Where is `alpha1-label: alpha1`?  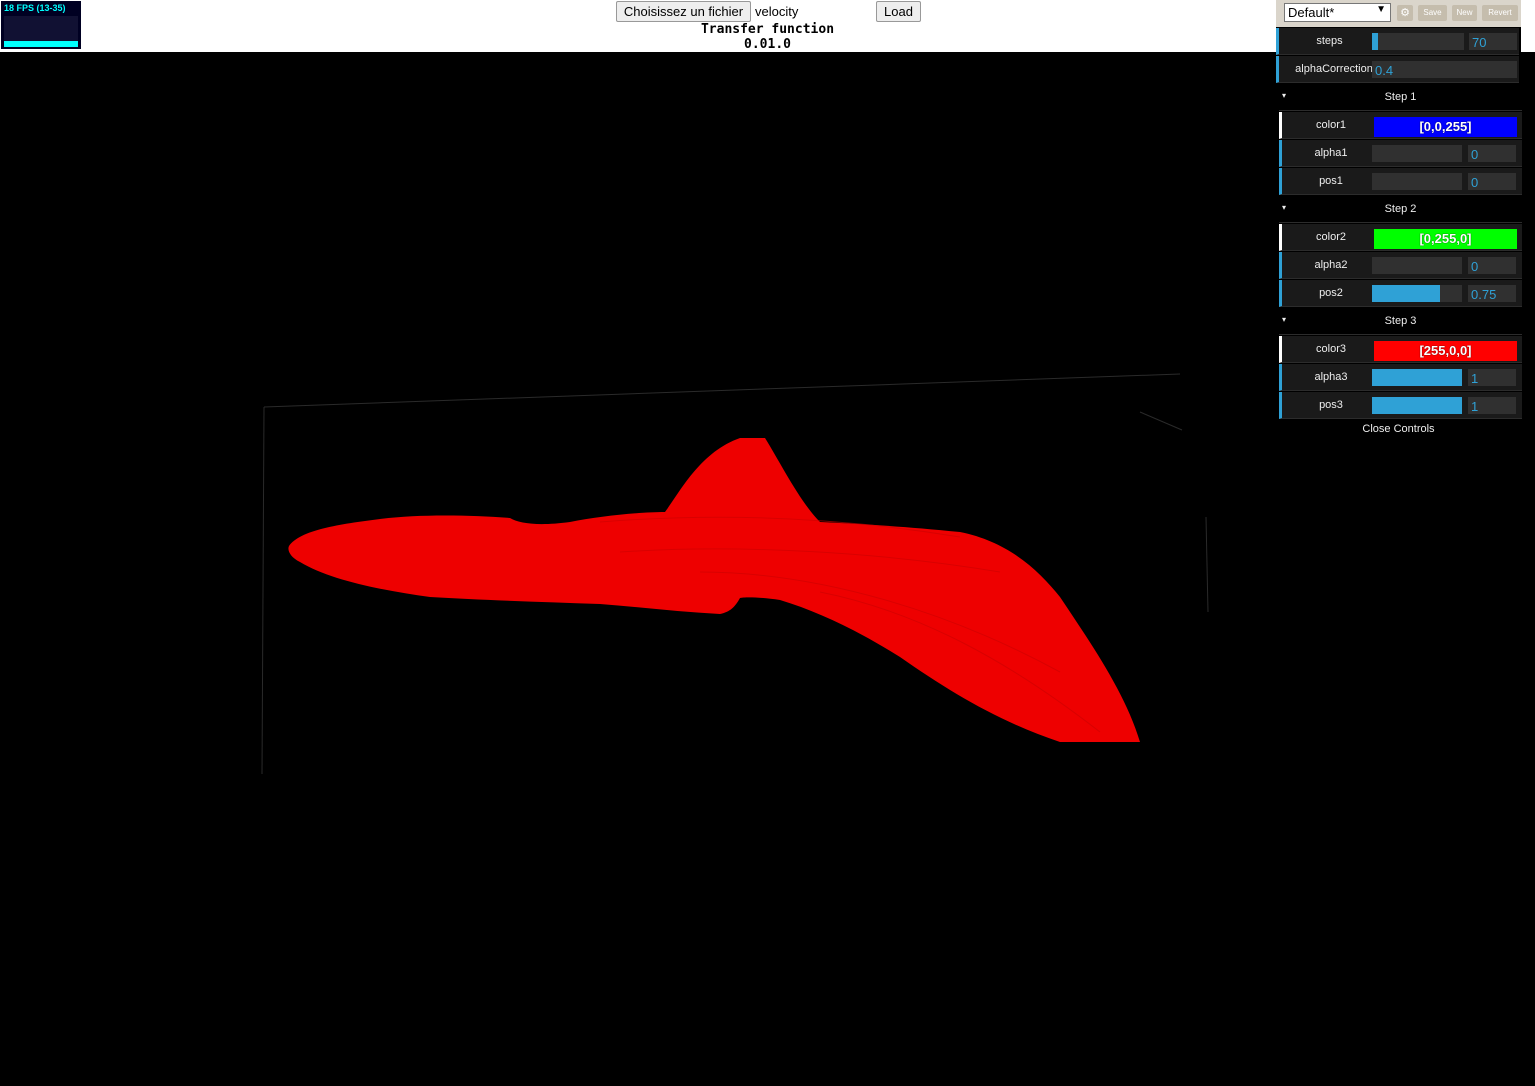 alpha1-label: alpha1 is located at coordinates (1331, 153).